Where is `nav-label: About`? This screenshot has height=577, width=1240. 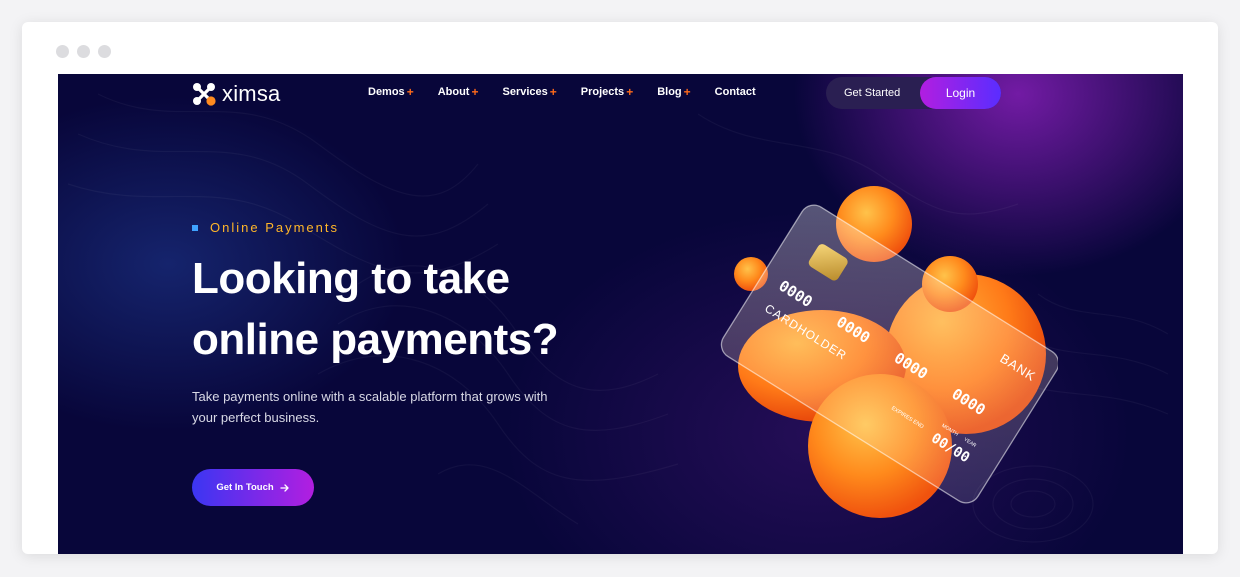 nav-label: About is located at coordinates (453, 92).